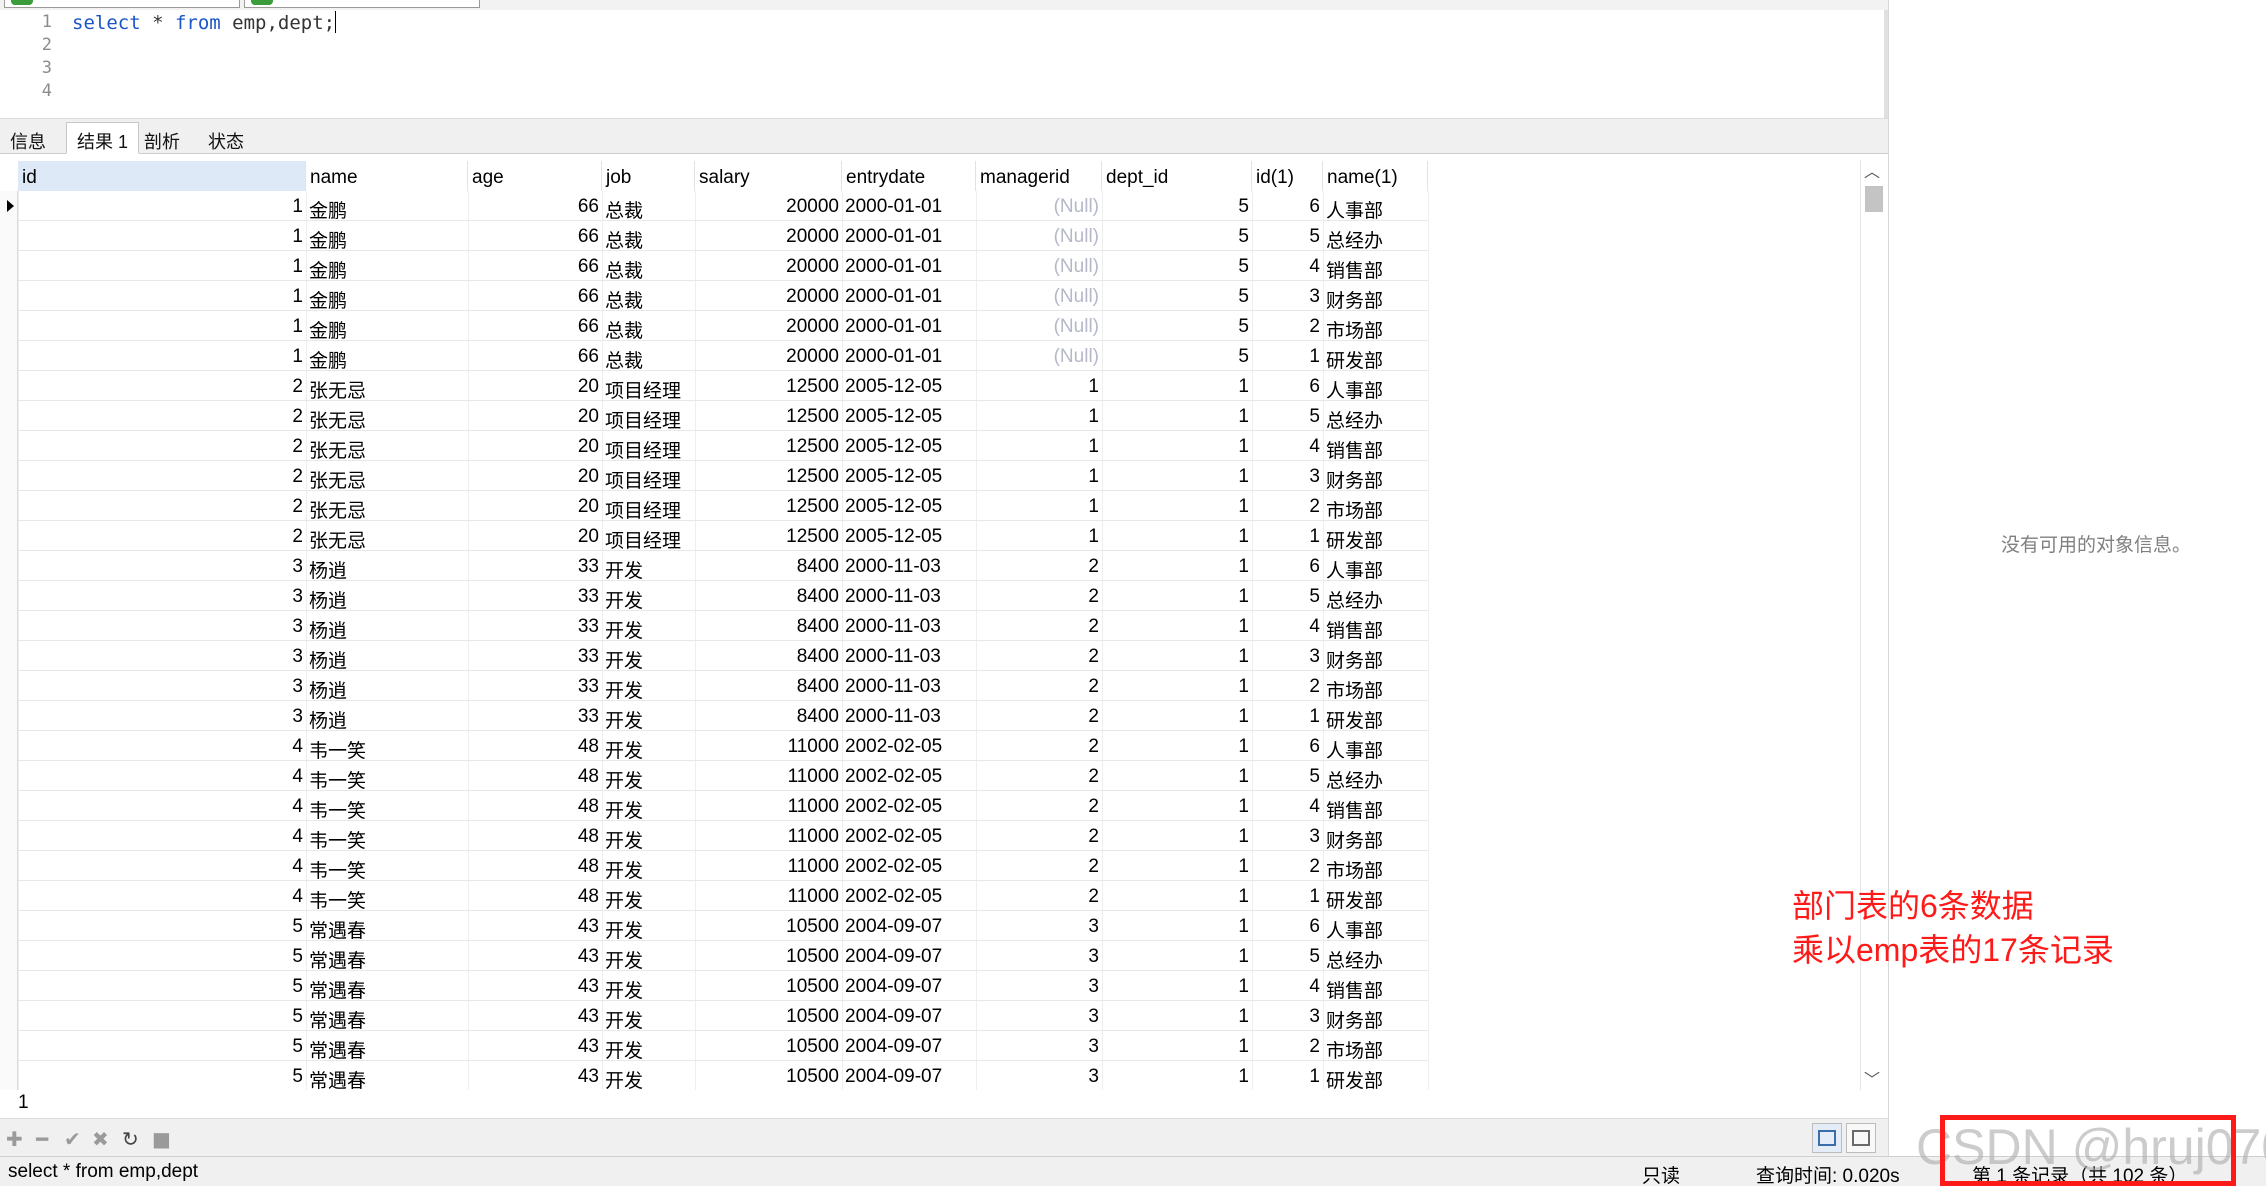 The image size is (2266, 1186). I want to click on code-line: select * from emp,dept;, so click(204, 22).